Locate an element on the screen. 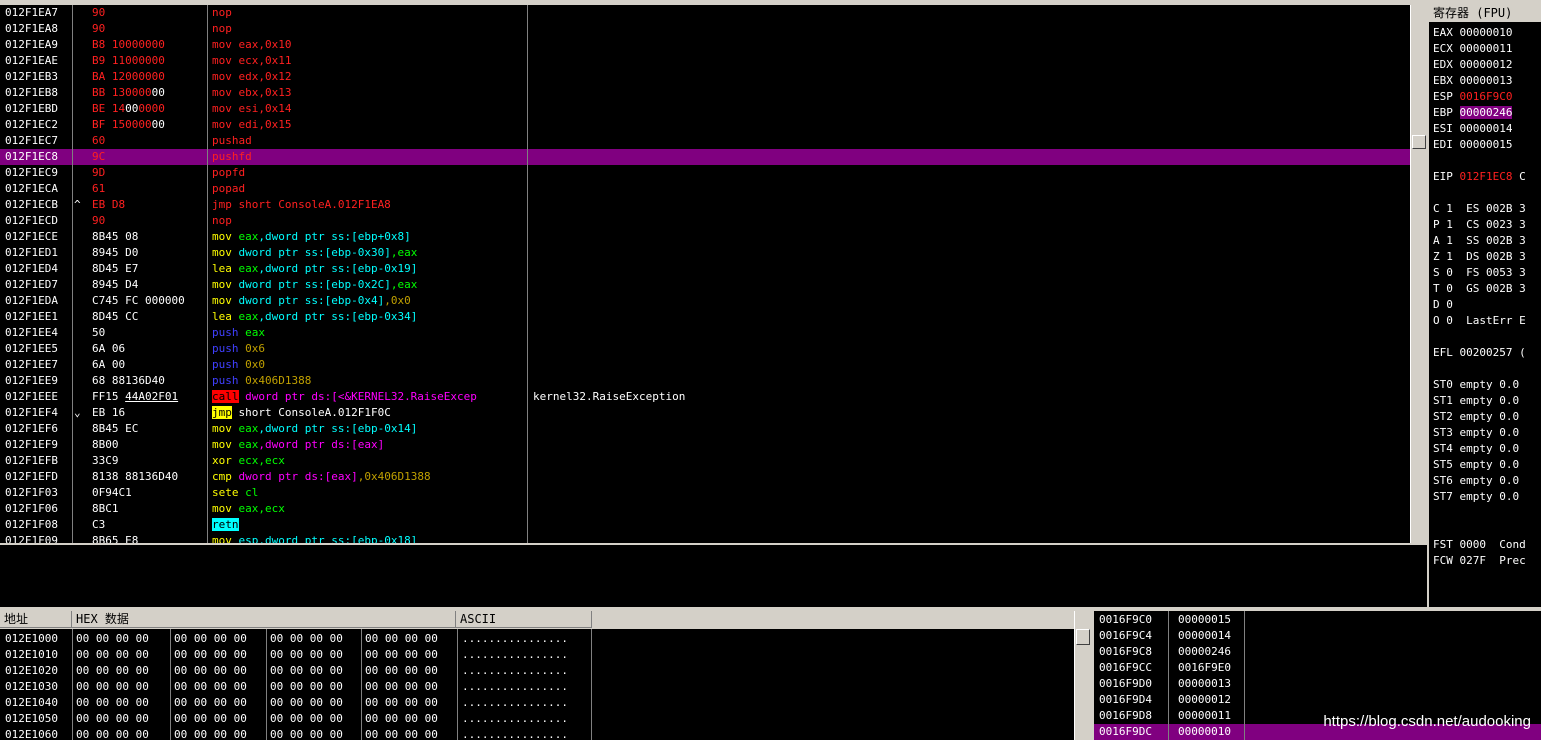  register-line: Z 1 DS 002B 3 is located at coordinates (1479, 257).